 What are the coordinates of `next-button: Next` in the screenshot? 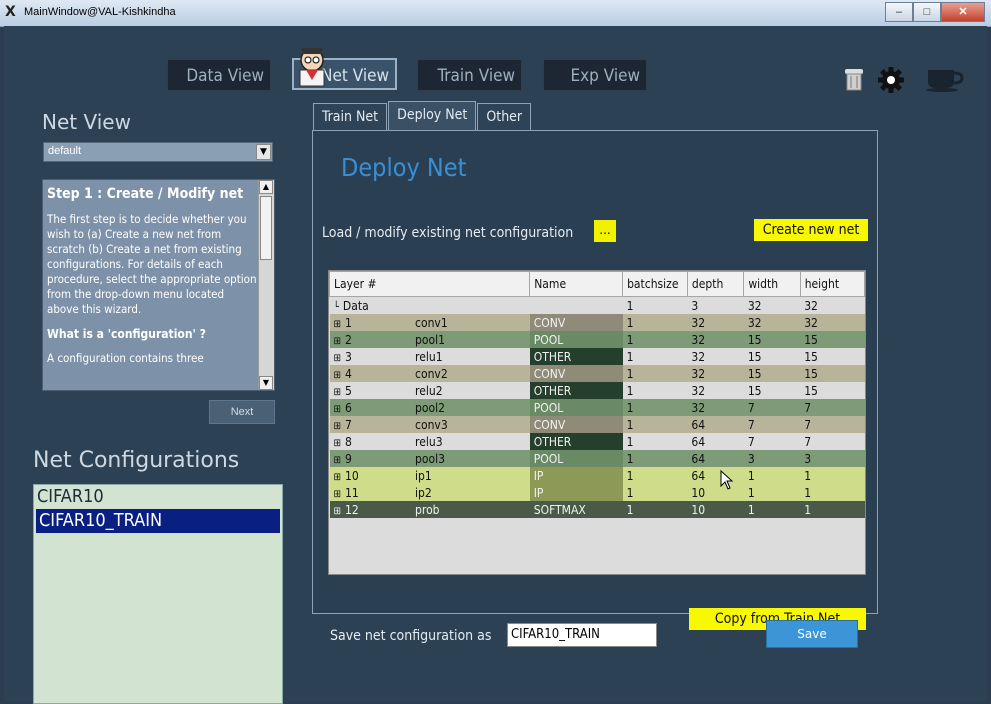 It's located at (242, 412).